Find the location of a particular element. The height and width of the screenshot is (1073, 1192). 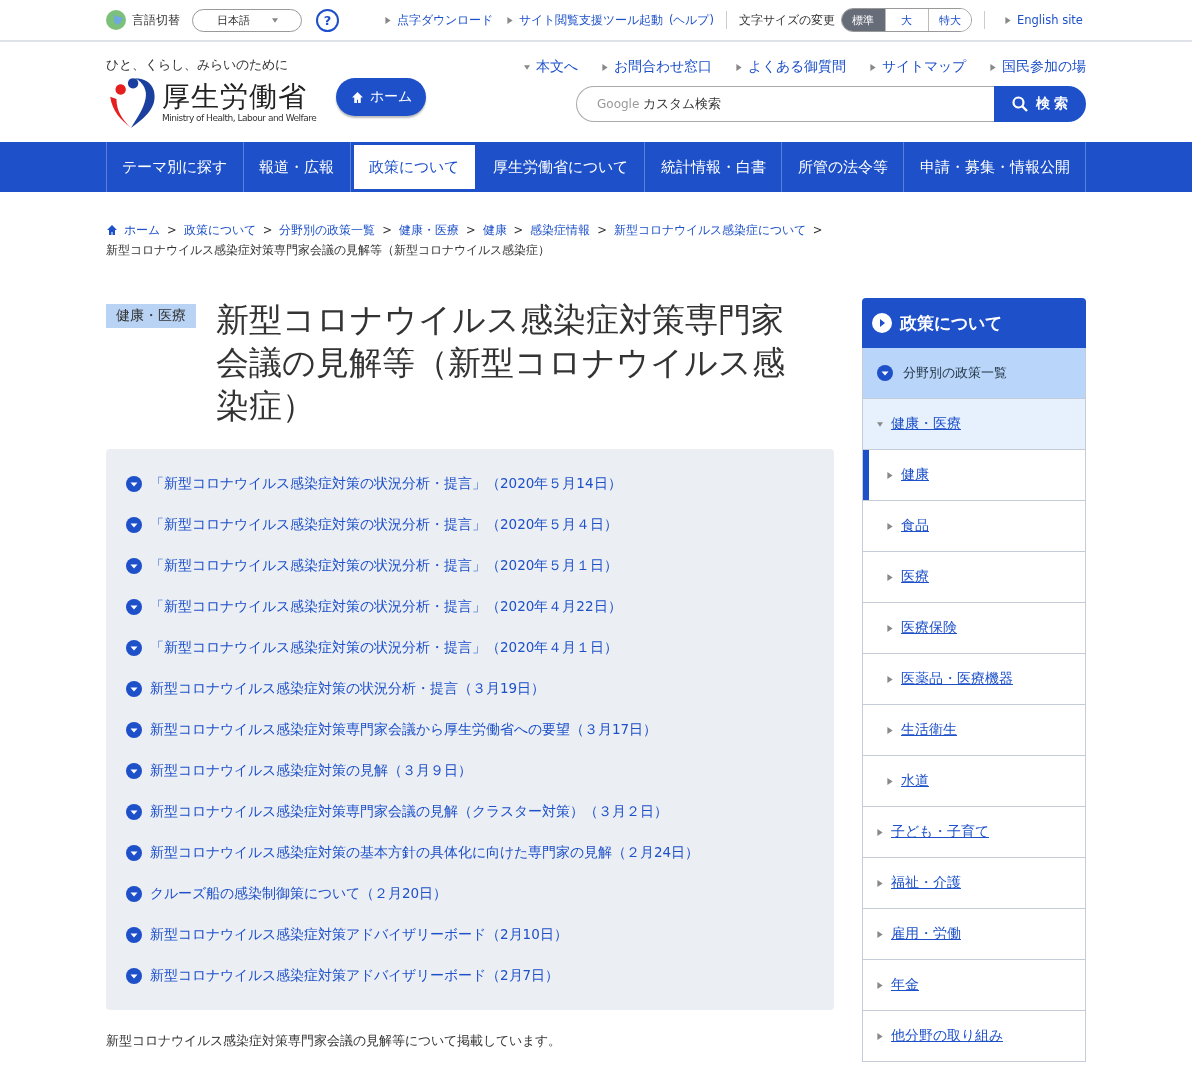

logo-subtitle: Ministry of Health, Labour and Welfare is located at coordinates (239, 118).